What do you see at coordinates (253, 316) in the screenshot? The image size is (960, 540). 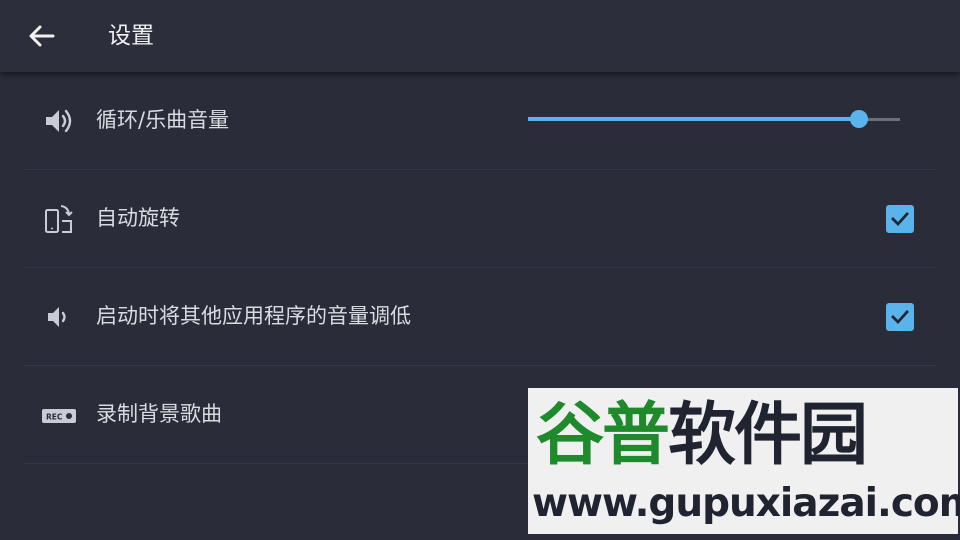 I see `setting-label: 启动时将其他应用程序的音量调低` at bounding box center [253, 316].